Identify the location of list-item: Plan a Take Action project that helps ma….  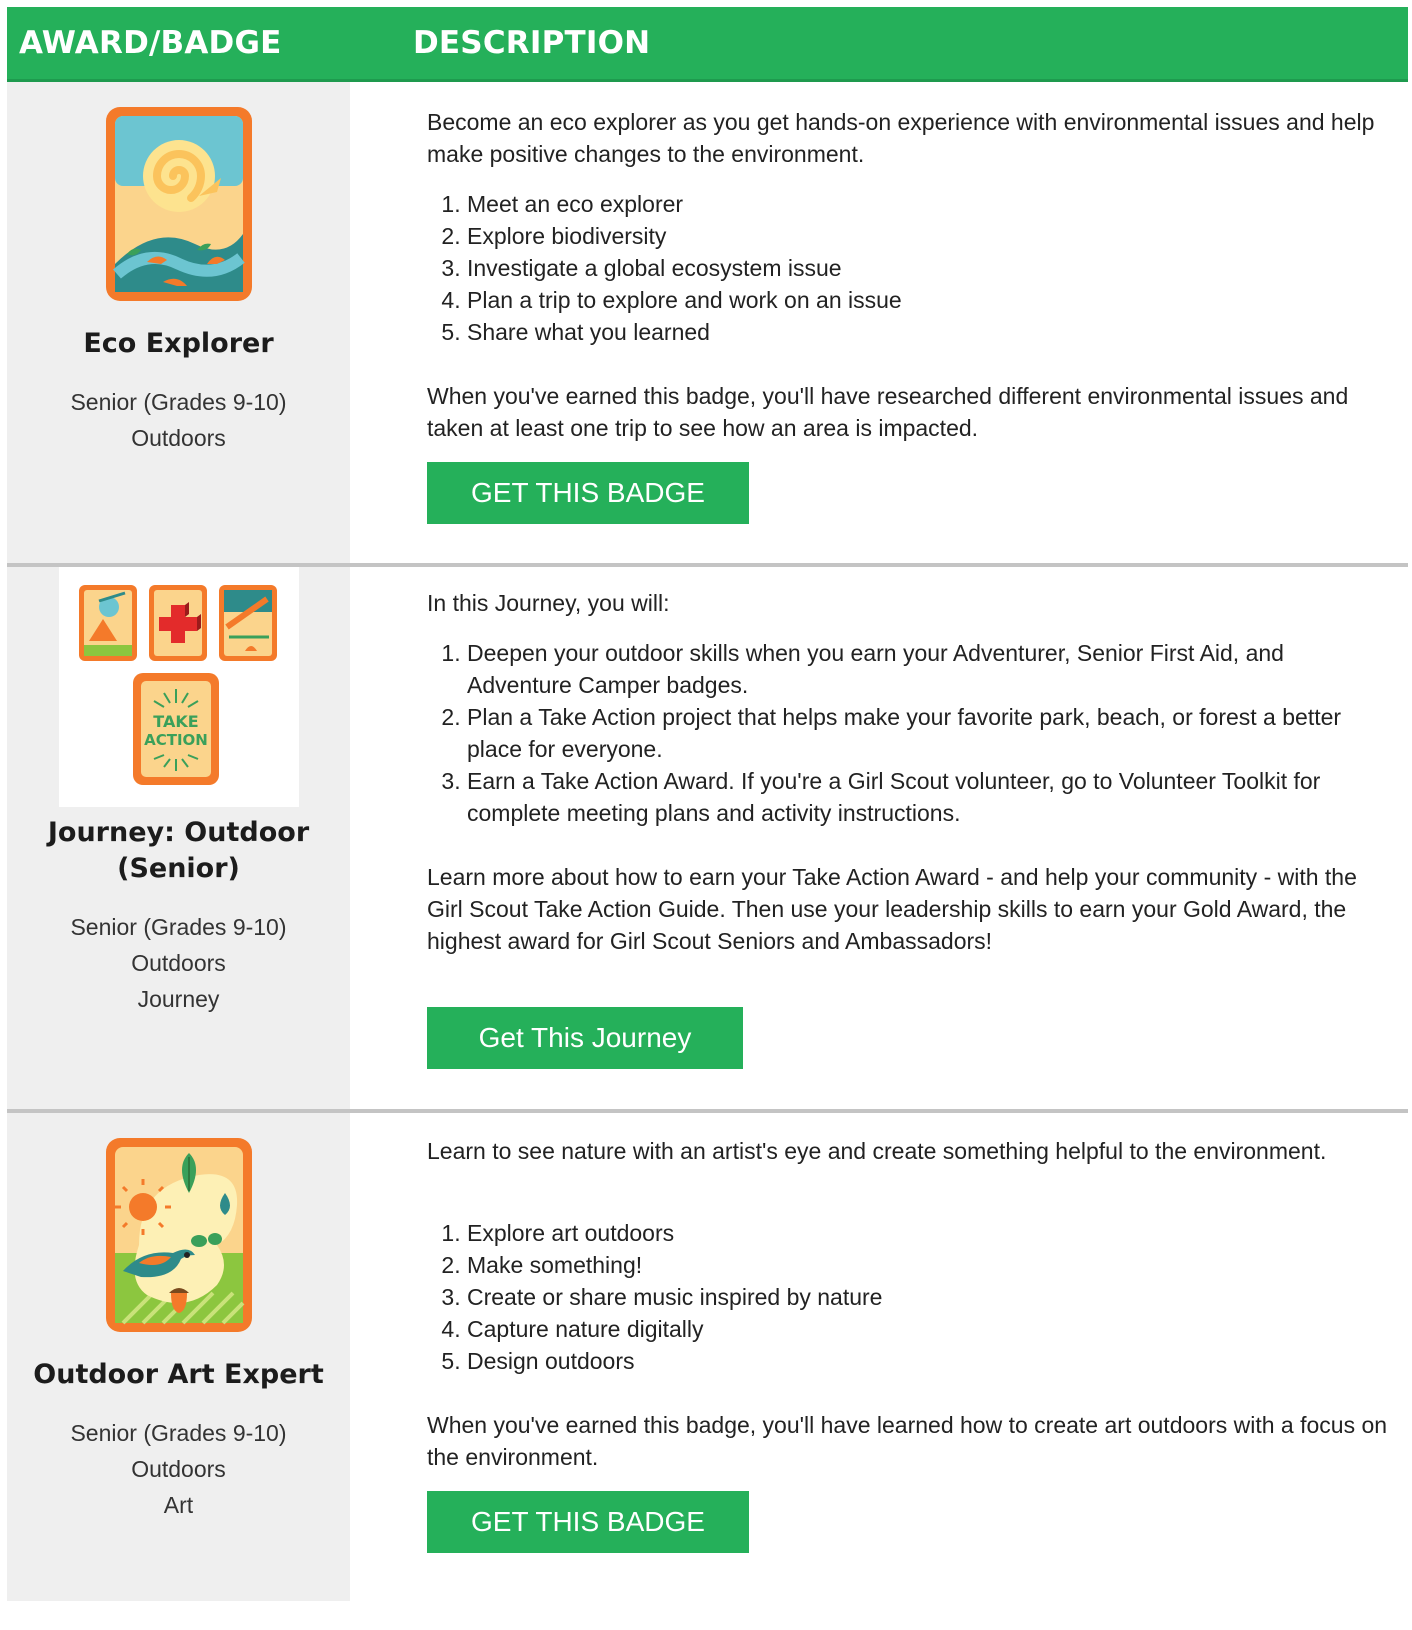
(927, 733).